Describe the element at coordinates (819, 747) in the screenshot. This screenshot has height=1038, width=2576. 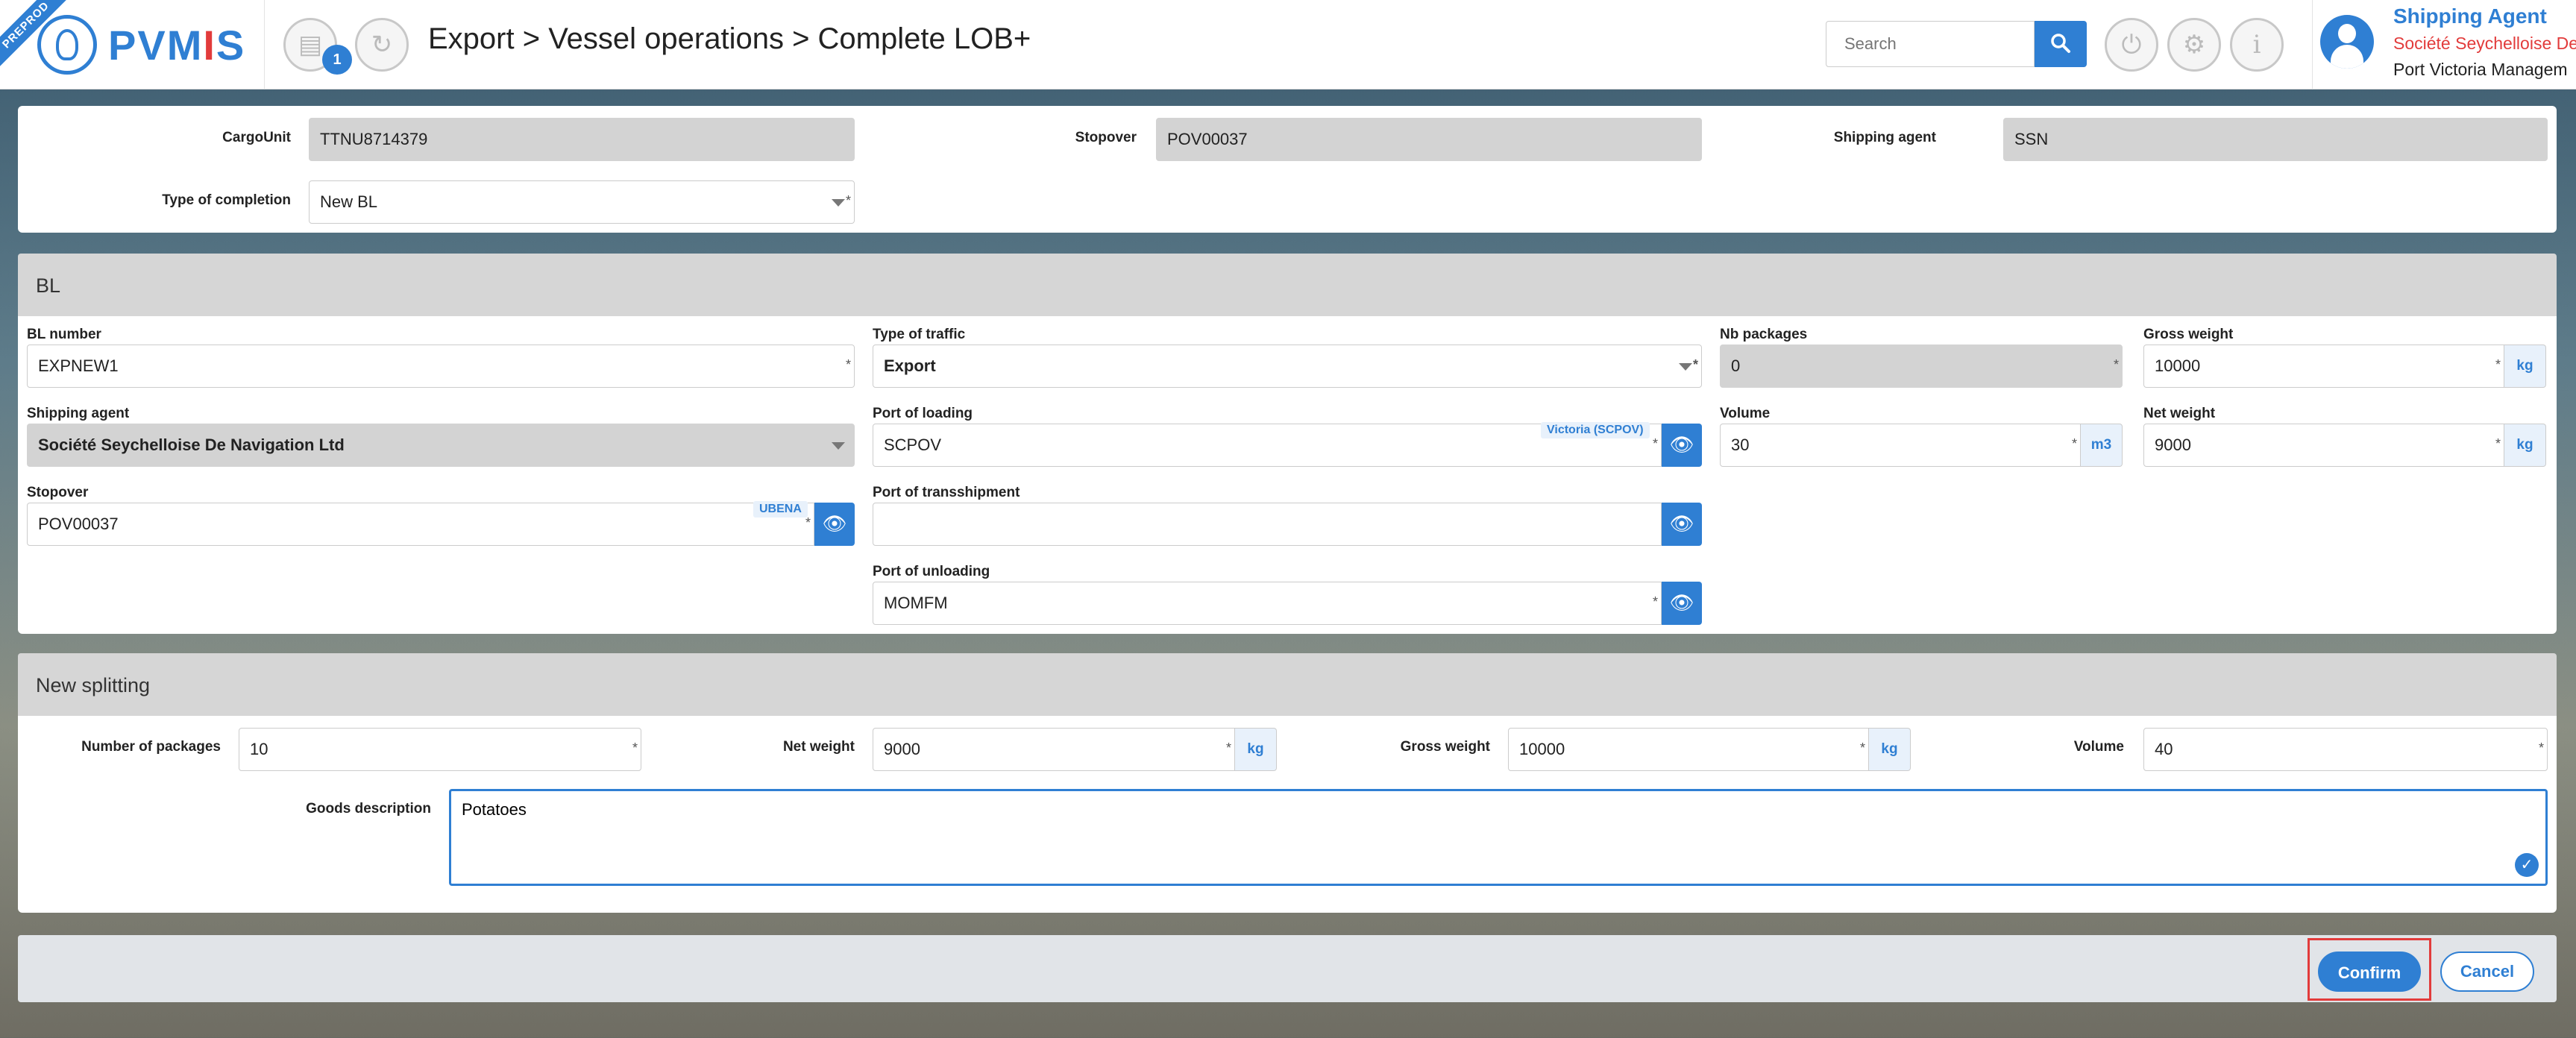
I see `split-net-weight-label: Net weight` at that location.